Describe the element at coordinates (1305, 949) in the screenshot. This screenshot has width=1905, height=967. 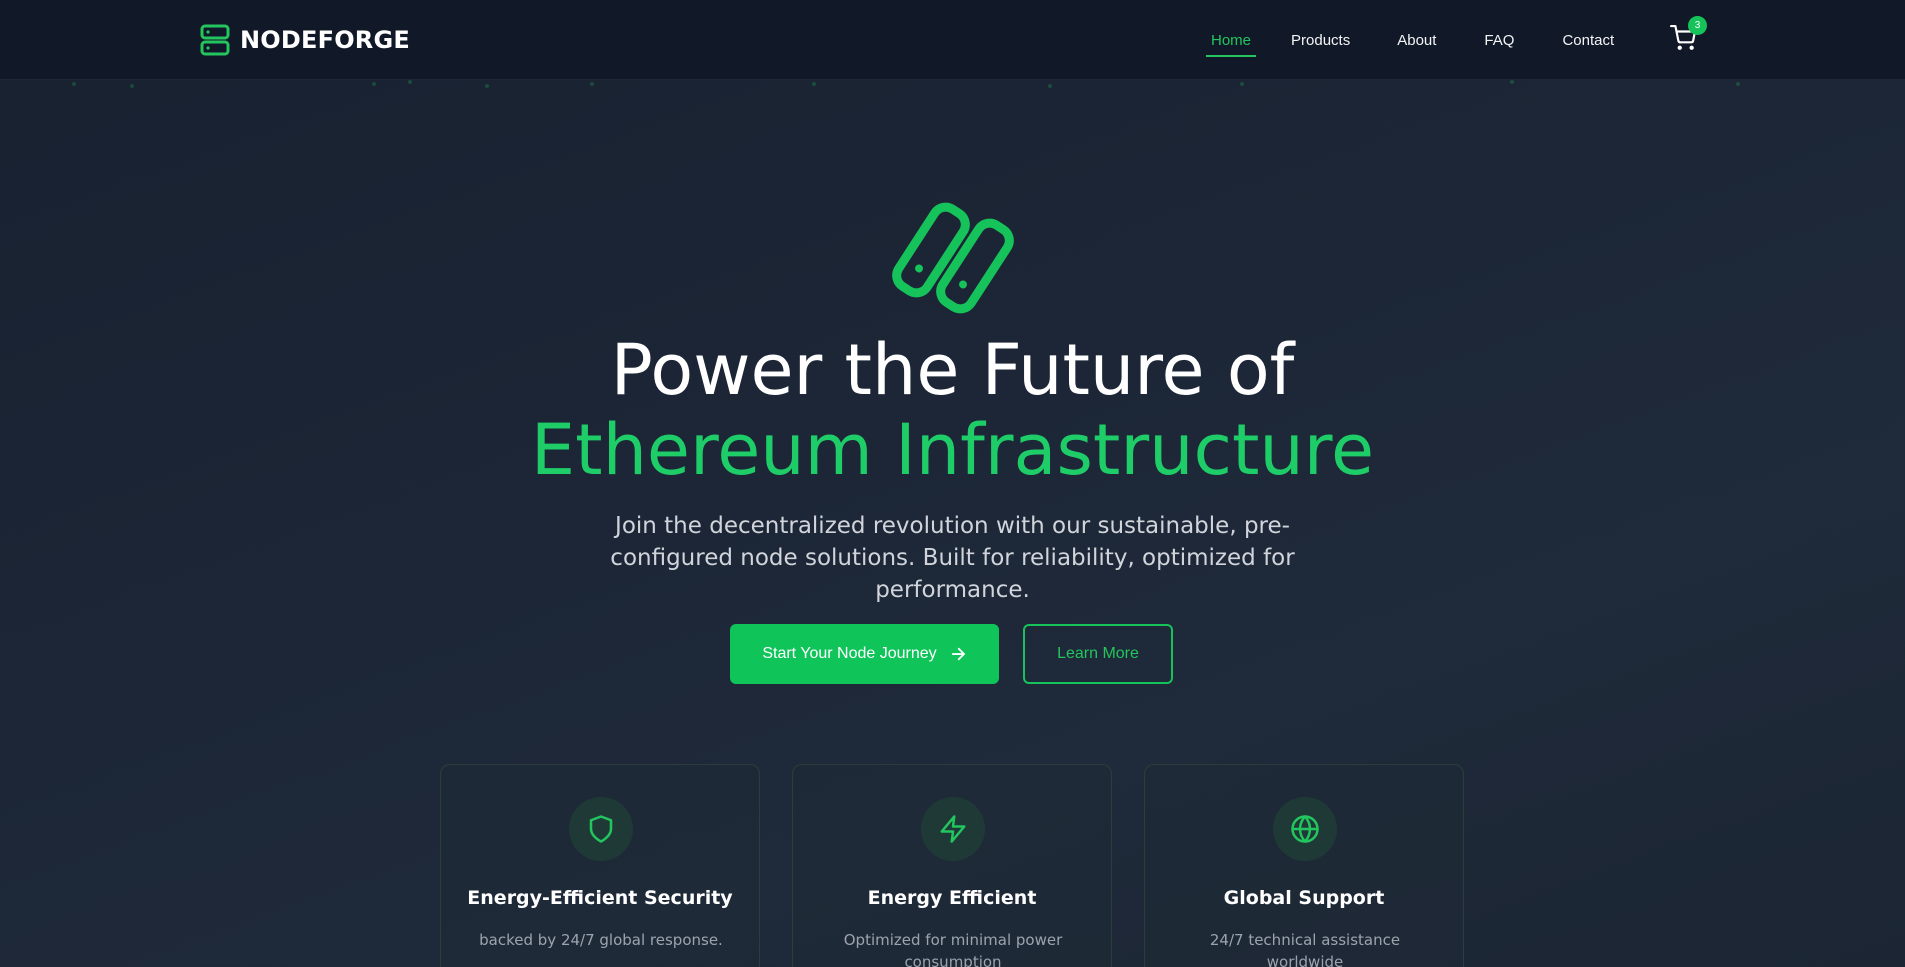
I see `feature-text: 24/7 technical assistance worldwide` at that location.